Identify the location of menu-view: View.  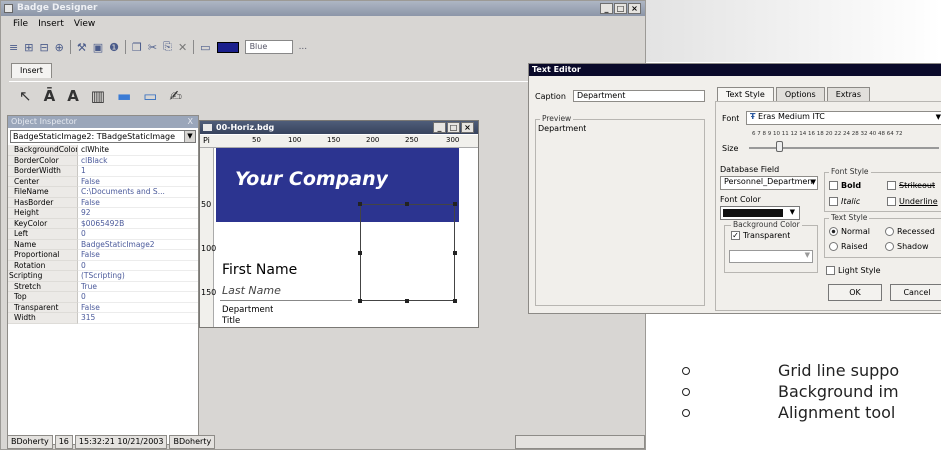
(84, 24).